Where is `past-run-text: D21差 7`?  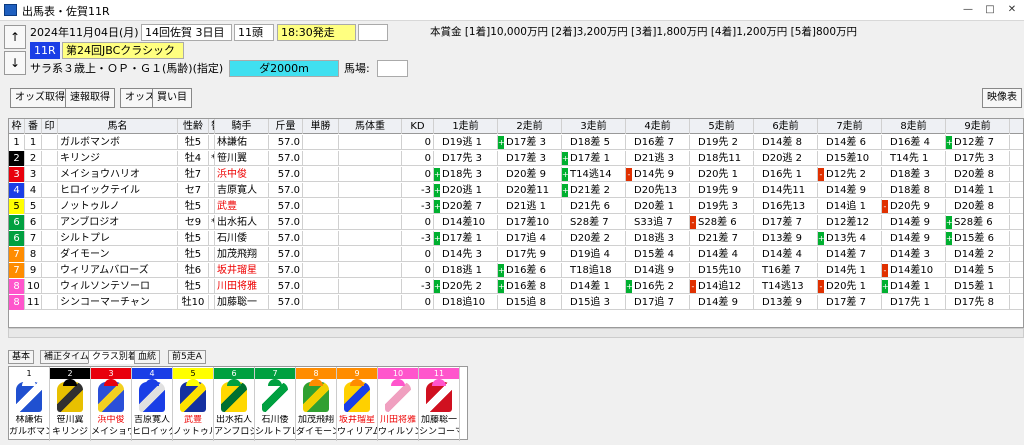 past-run-text: D21差 7 is located at coordinates (718, 238).